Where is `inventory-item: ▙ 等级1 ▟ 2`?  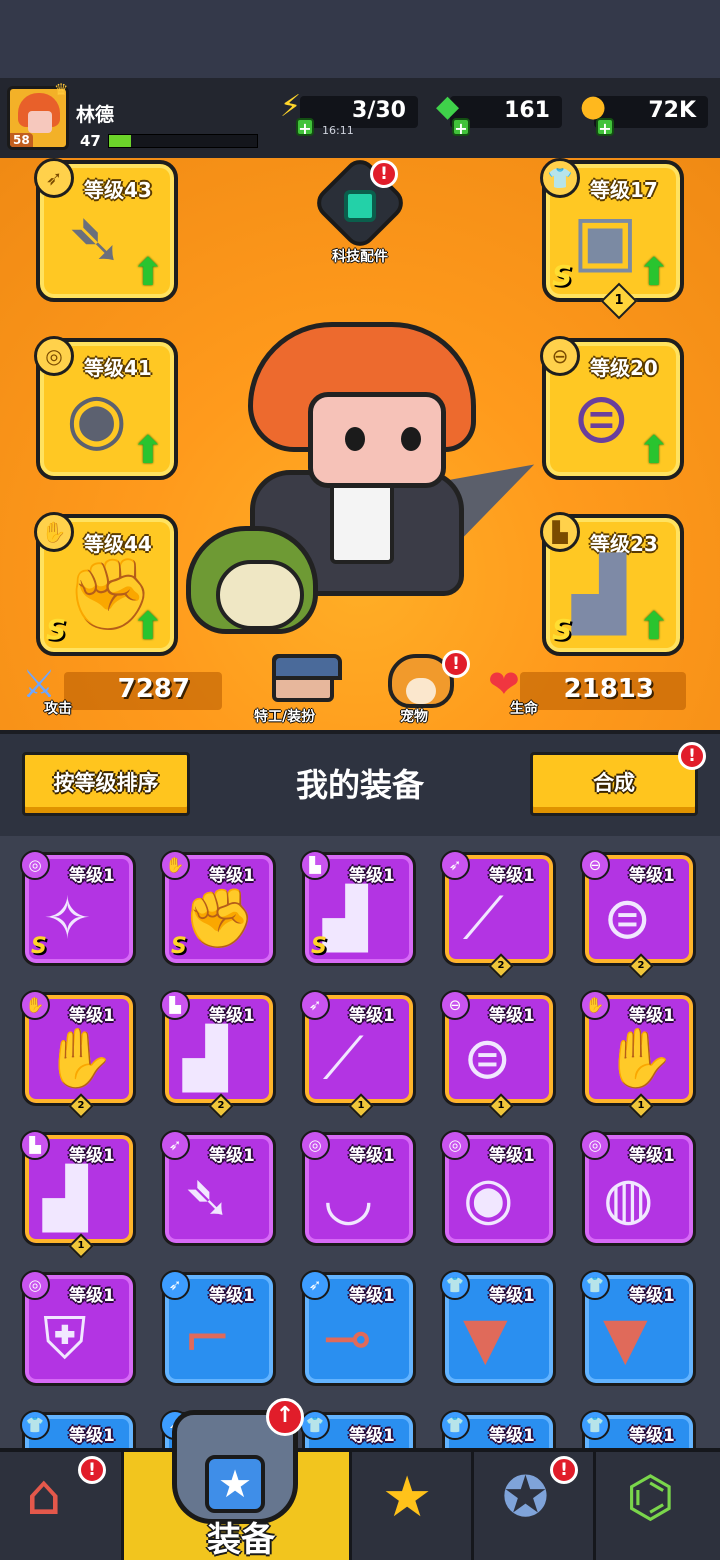
inventory-item: ▙ 等级1 ▟ 2 is located at coordinates (218, 1054).